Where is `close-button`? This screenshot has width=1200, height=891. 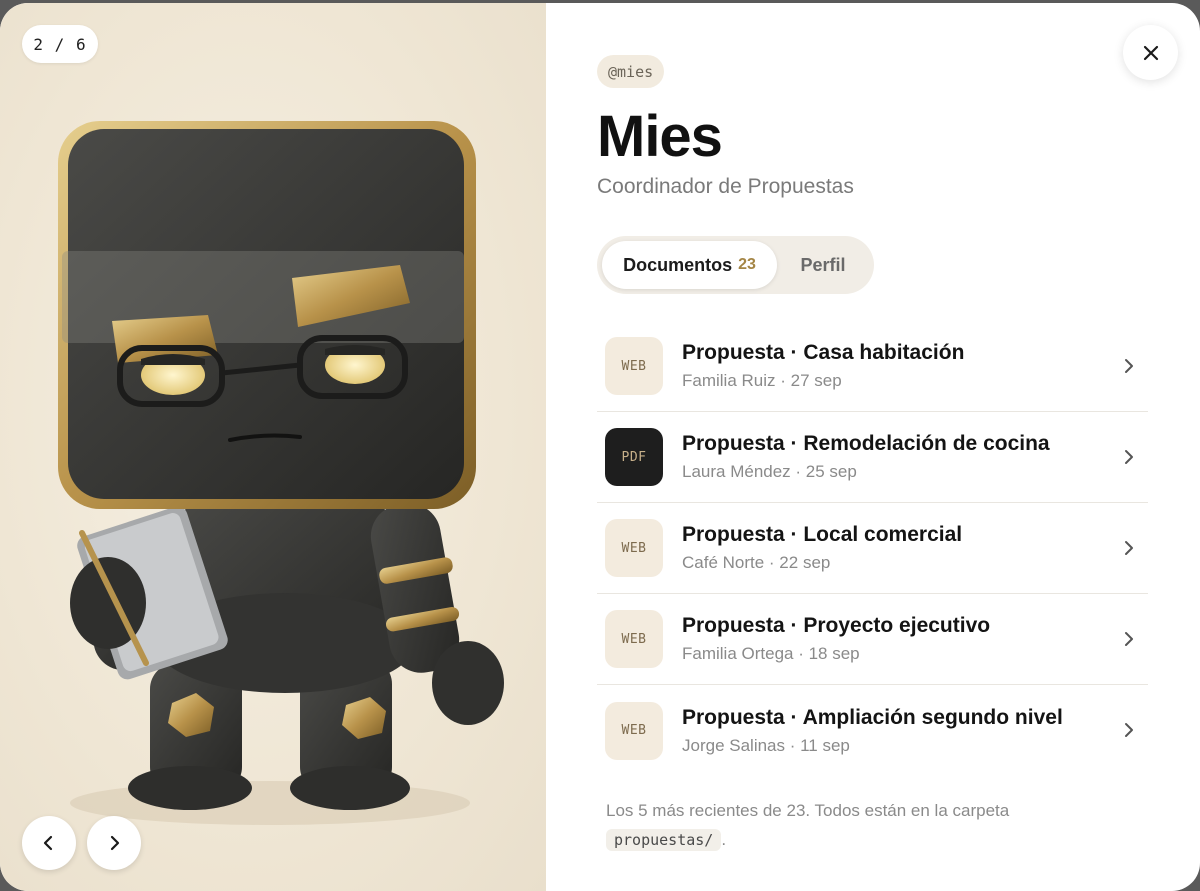
close-button is located at coordinates (1150, 52).